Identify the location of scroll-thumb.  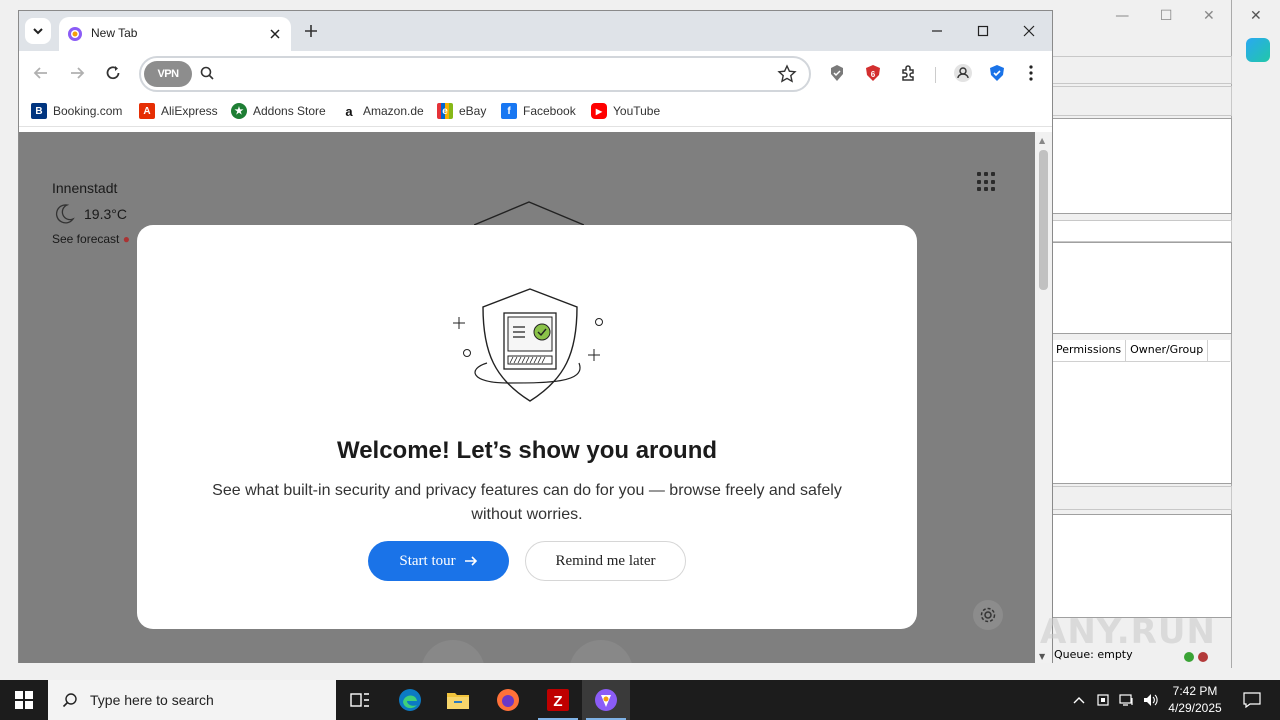
(1043, 220).